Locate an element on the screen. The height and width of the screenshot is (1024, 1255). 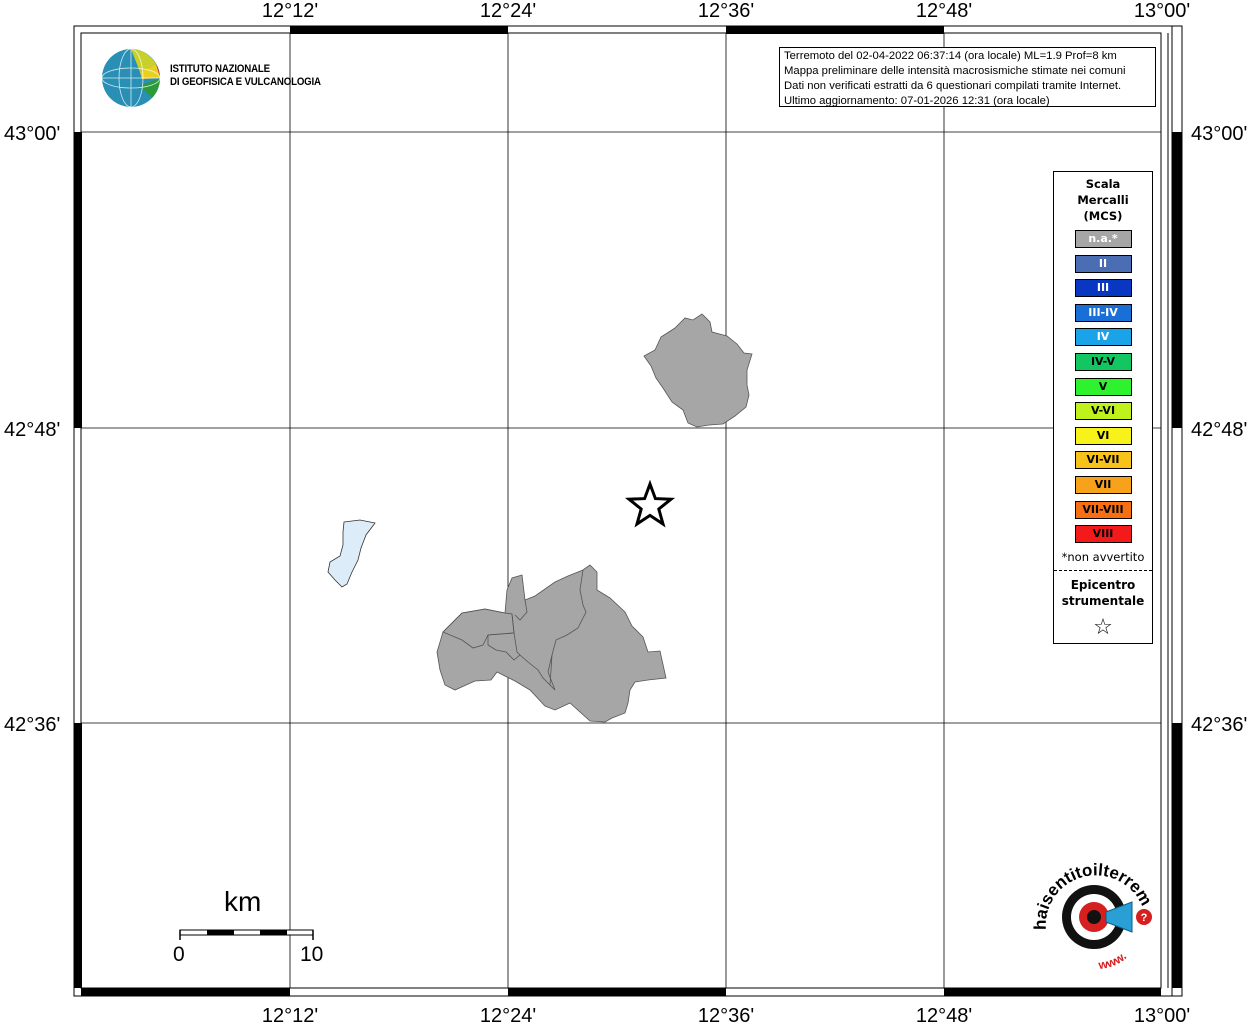
lon-label-bottom-5: 13°00' is located at coordinates (1162, 1014).